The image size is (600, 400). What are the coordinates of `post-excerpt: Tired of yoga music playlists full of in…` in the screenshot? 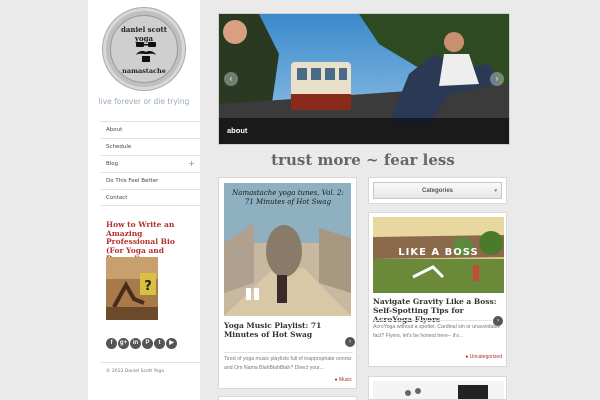 It's located at (288, 363).